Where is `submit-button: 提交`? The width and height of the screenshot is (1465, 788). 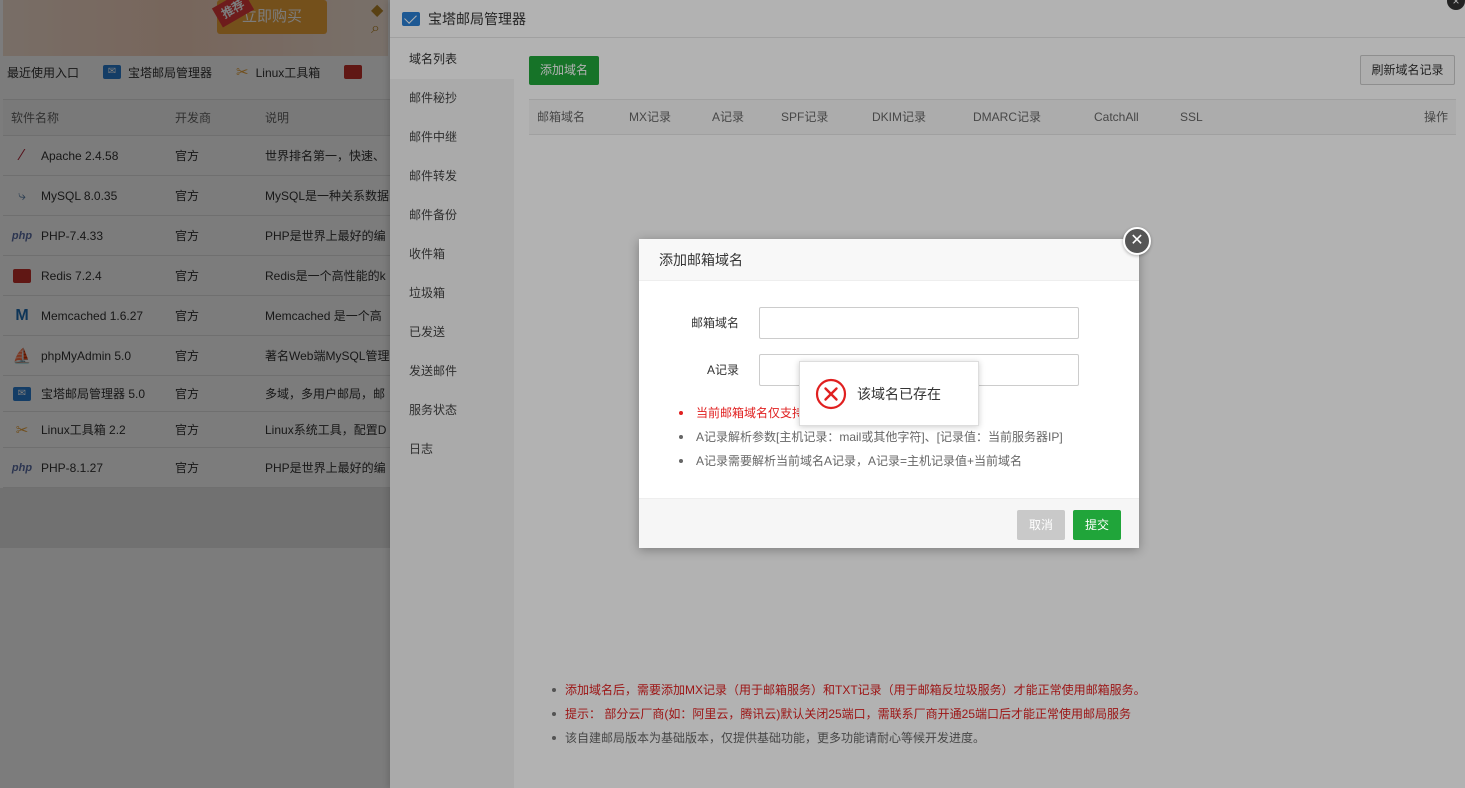 submit-button: 提交 is located at coordinates (1097, 525).